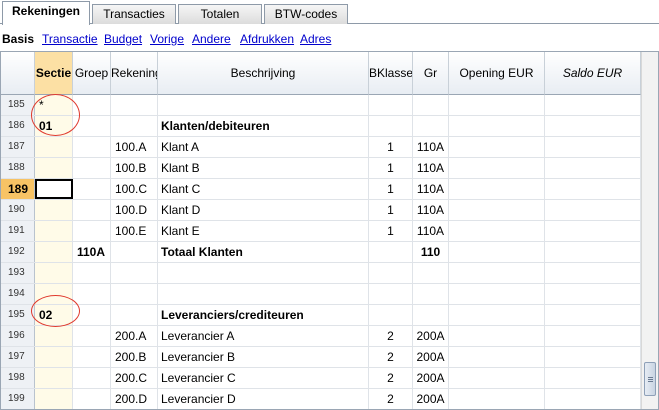  What do you see at coordinates (134, 357) in the screenshot?
I see `cell-rekening: 200.B` at bounding box center [134, 357].